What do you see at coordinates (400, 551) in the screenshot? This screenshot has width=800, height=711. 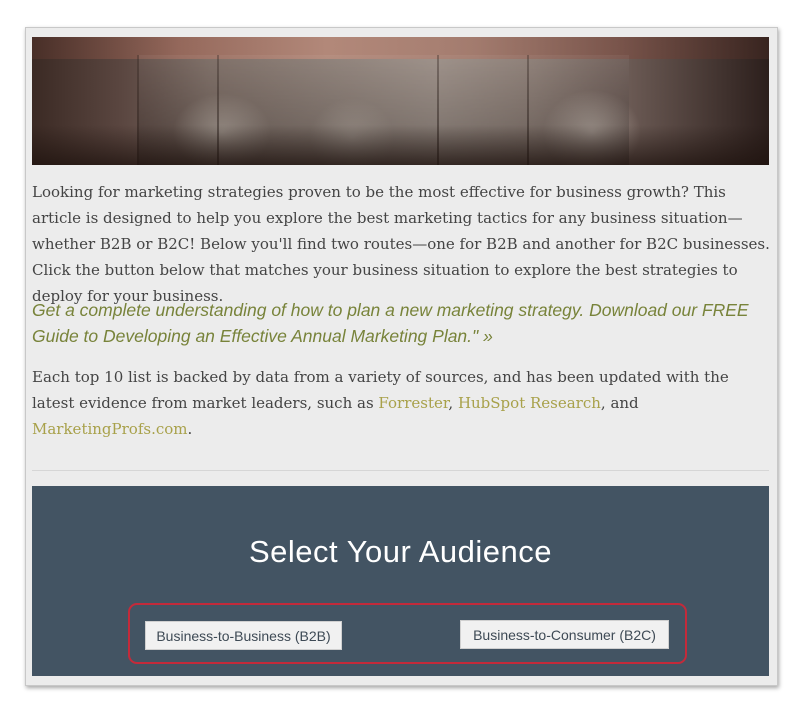 I see `audience-title: Select Your Audience` at bounding box center [400, 551].